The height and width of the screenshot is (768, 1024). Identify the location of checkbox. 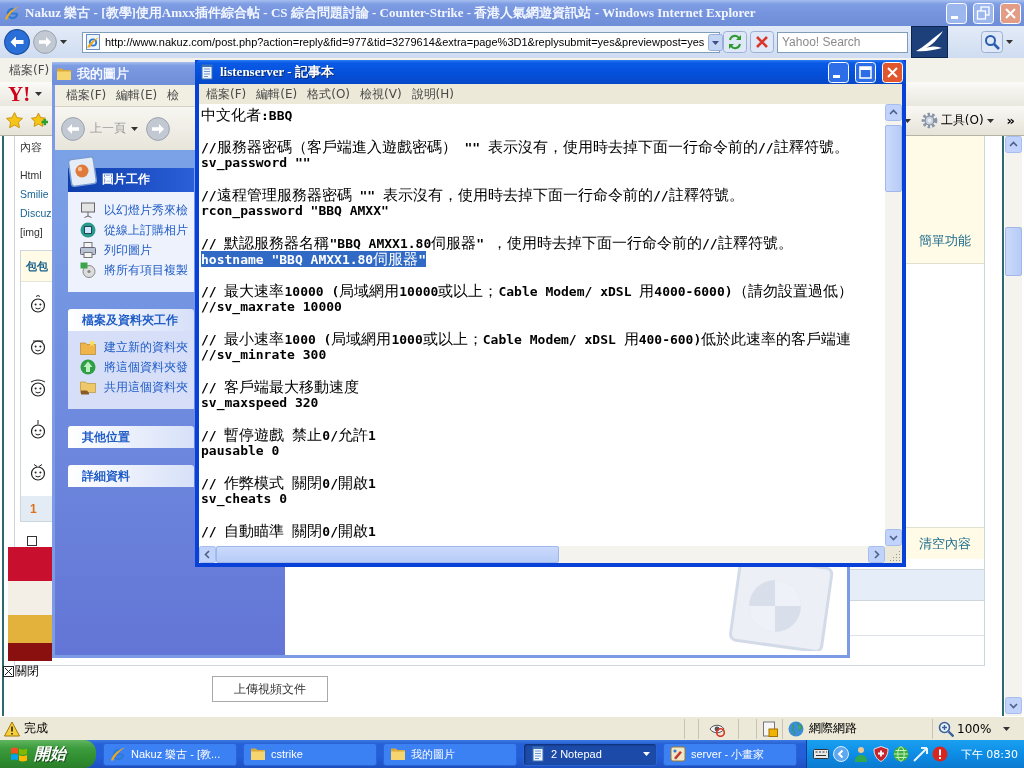
(32, 541).